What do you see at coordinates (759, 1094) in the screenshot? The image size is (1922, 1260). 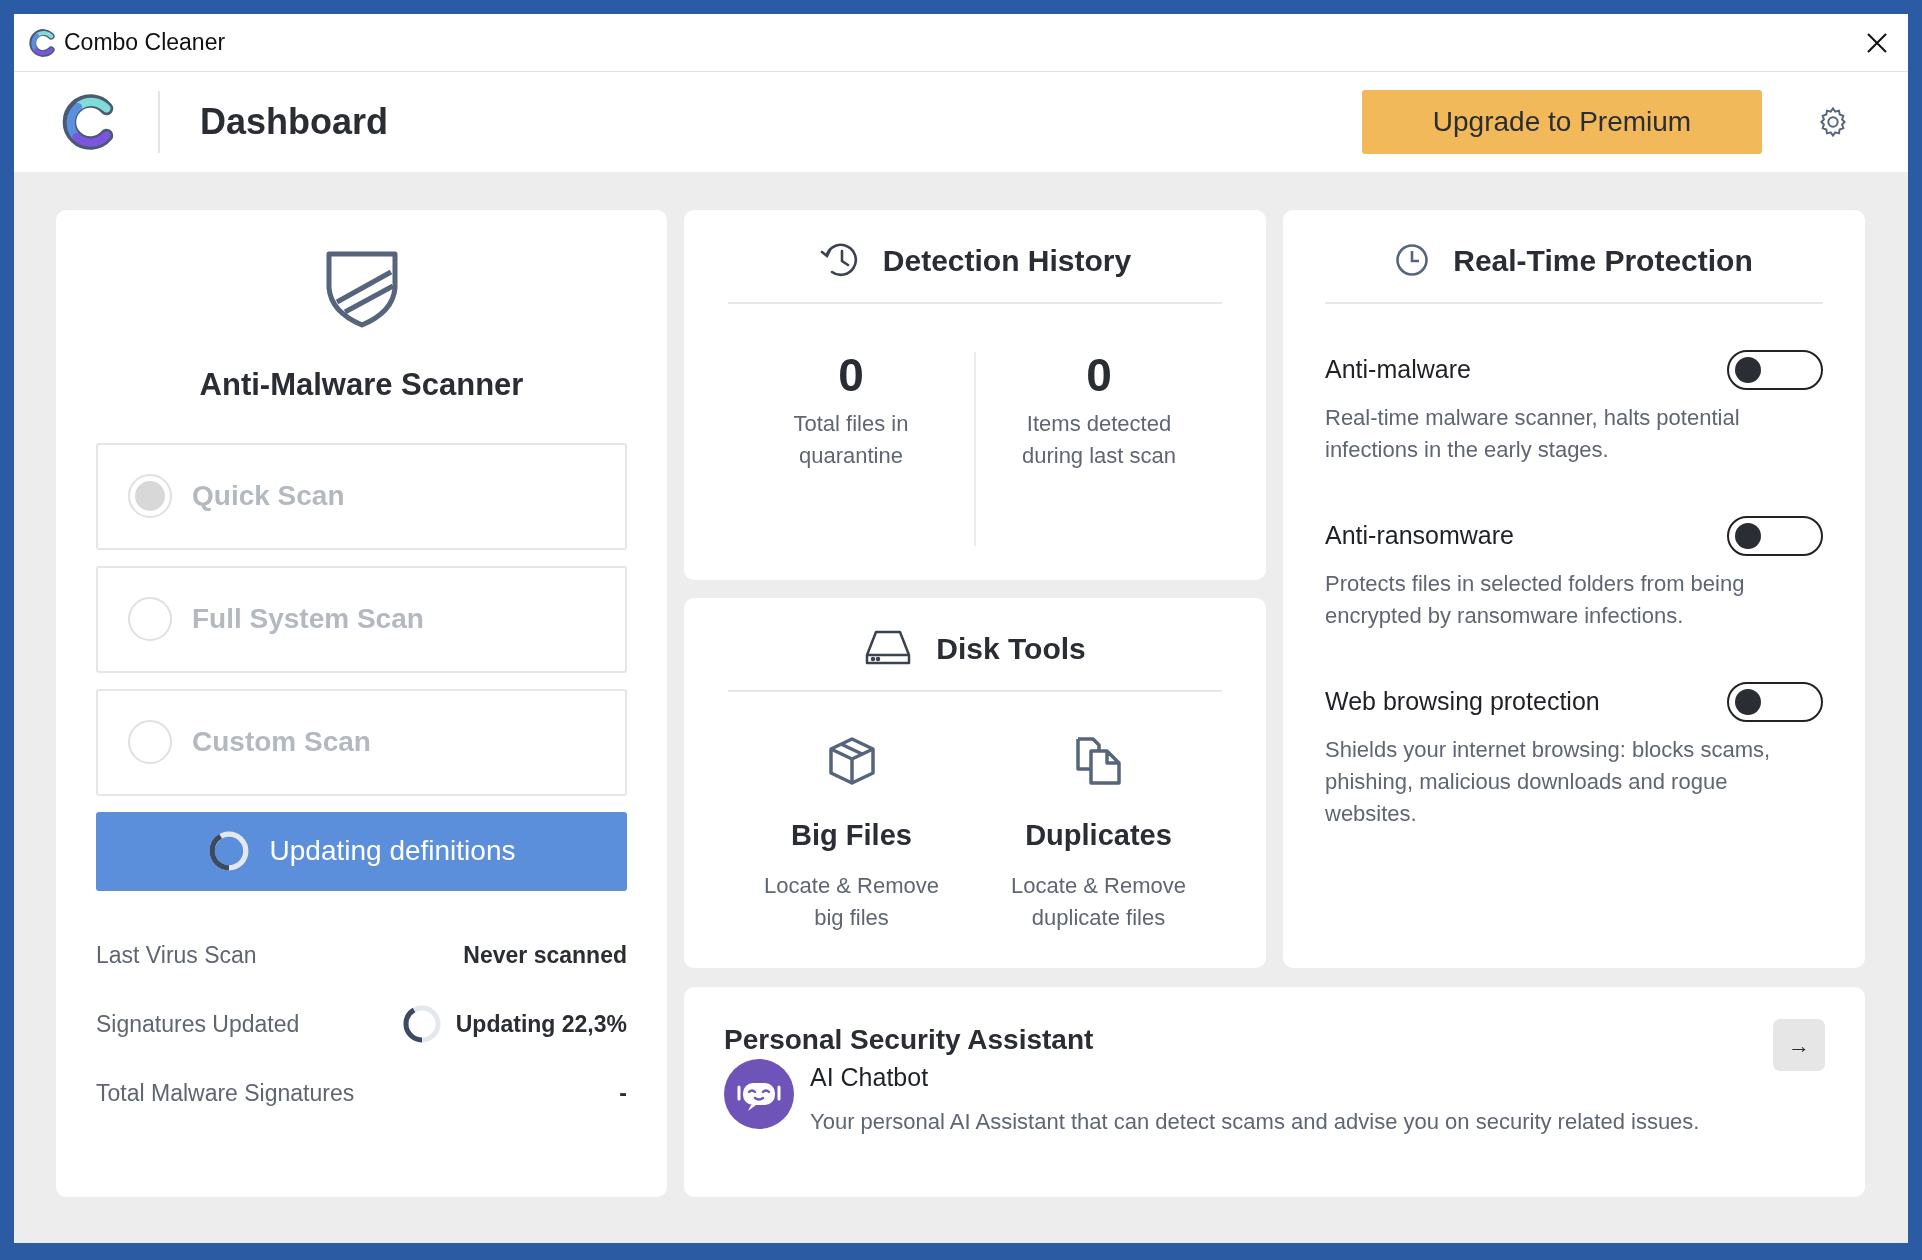 I see `robot-avatar-icon` at bounding box center [759, 1094].